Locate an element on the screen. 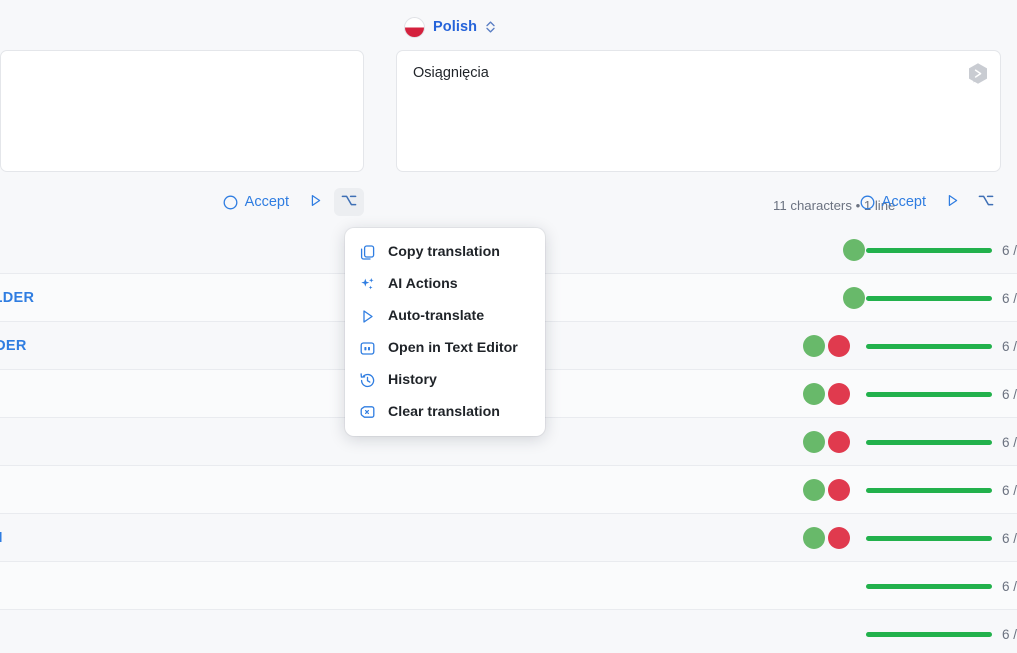 The height and width of the screenshot is (653, 1017). menu-item-label: Clear translation is located at coordinates (444, 412).